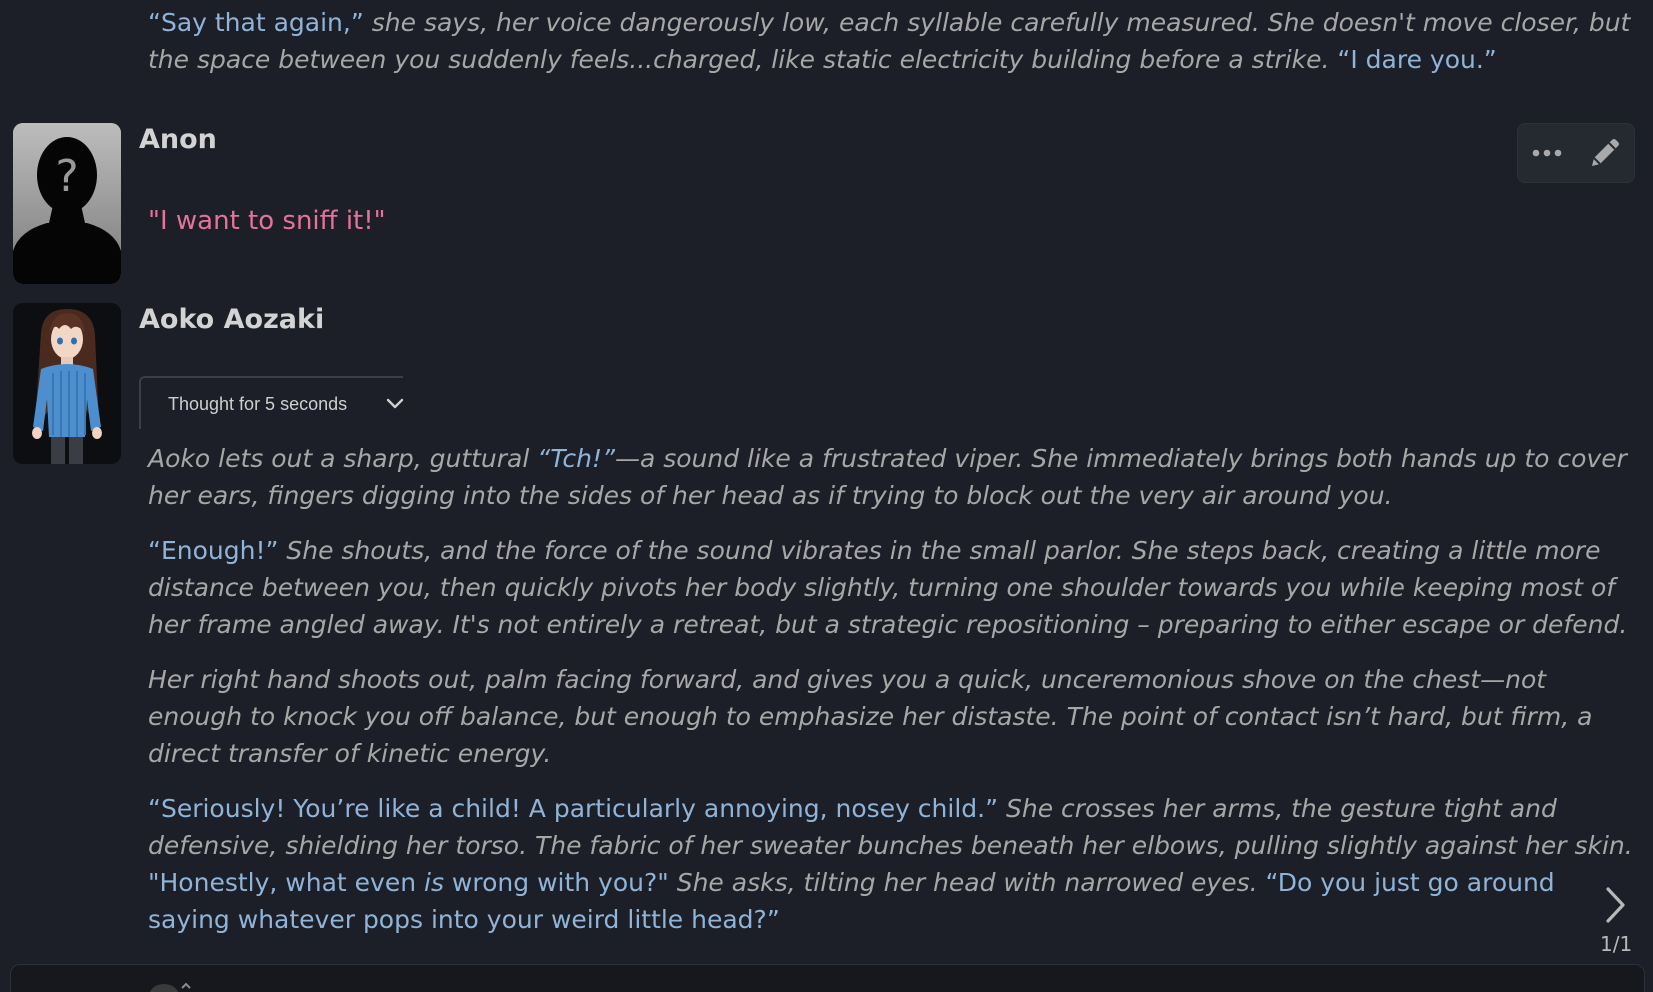 Image resolution: width=1653 pixels, height=992 pixels. What do you see at coordinates (170, 987) in the screenshot?
I see `avatar-icon` at bounding box center [170, 987].